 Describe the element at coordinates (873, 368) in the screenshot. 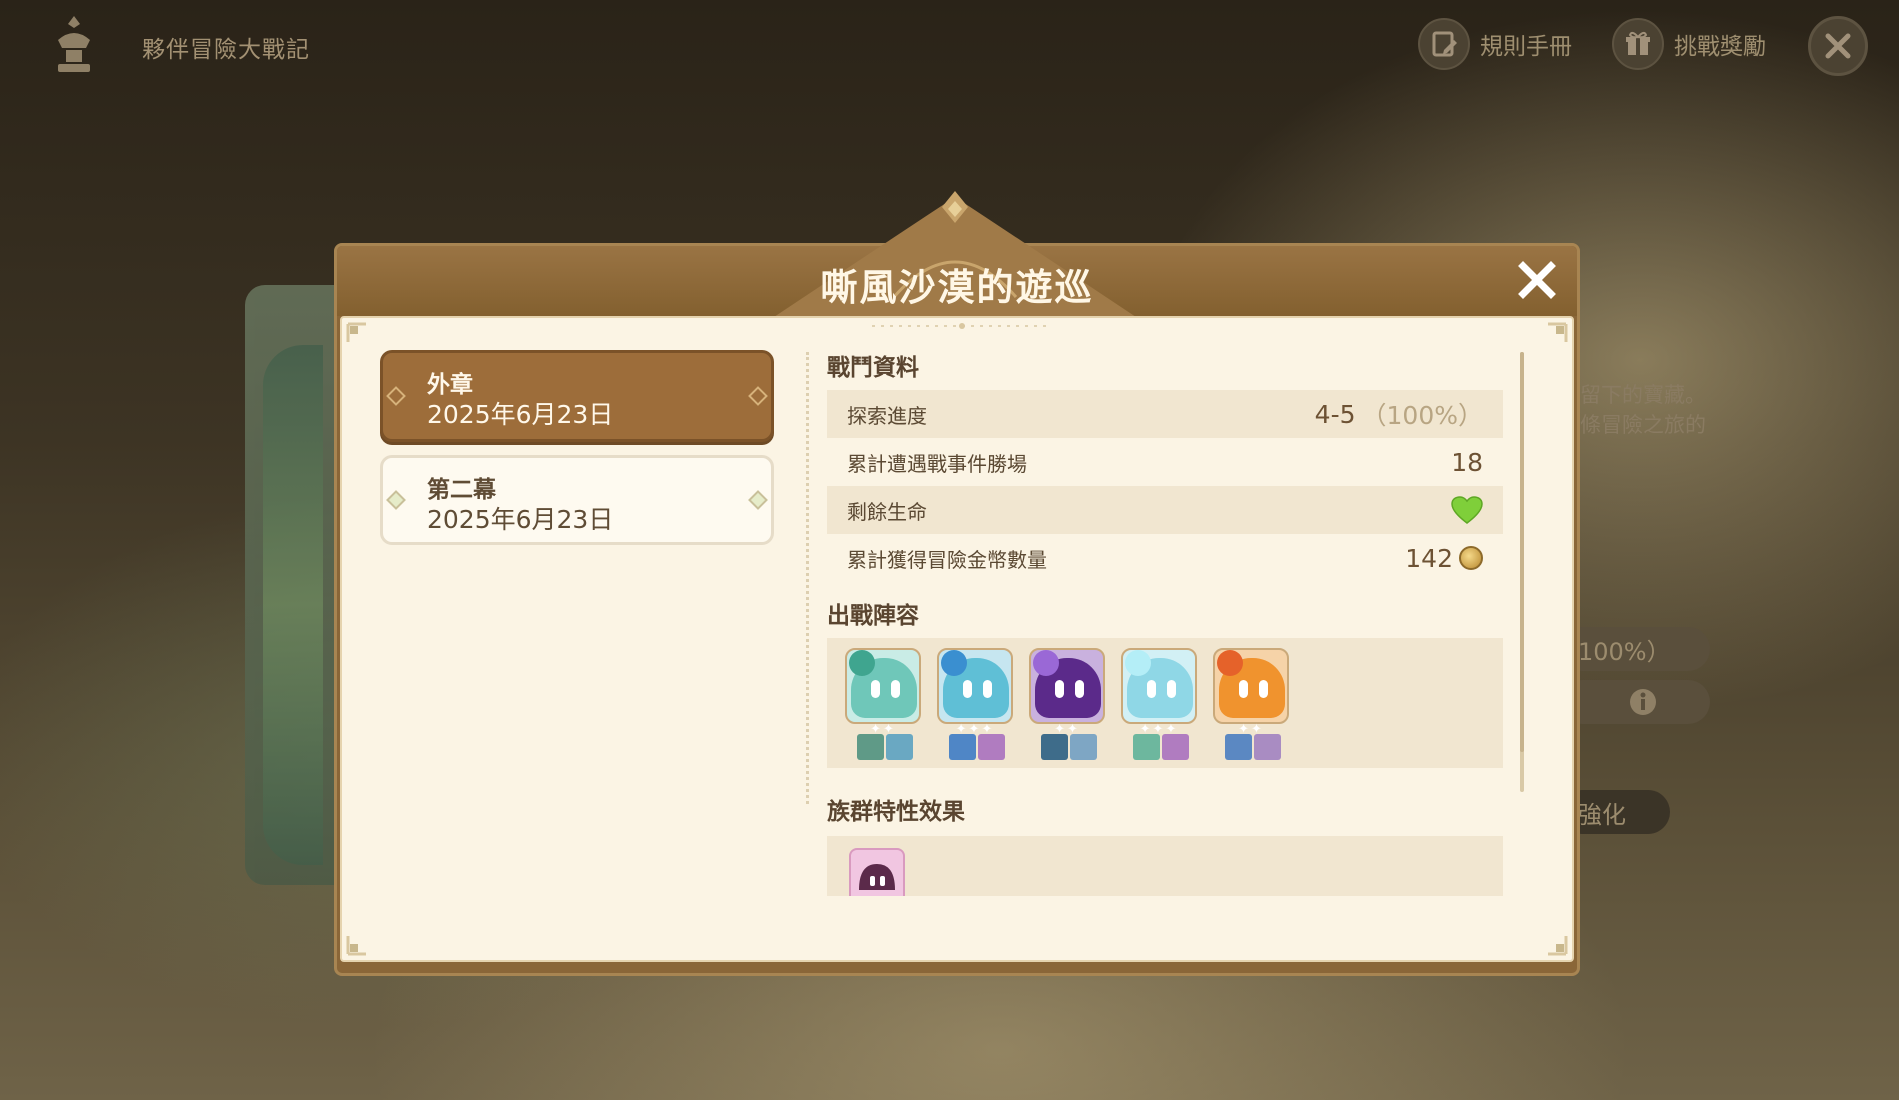

I see `battle-data-title: 戰鬥資料` at that location.